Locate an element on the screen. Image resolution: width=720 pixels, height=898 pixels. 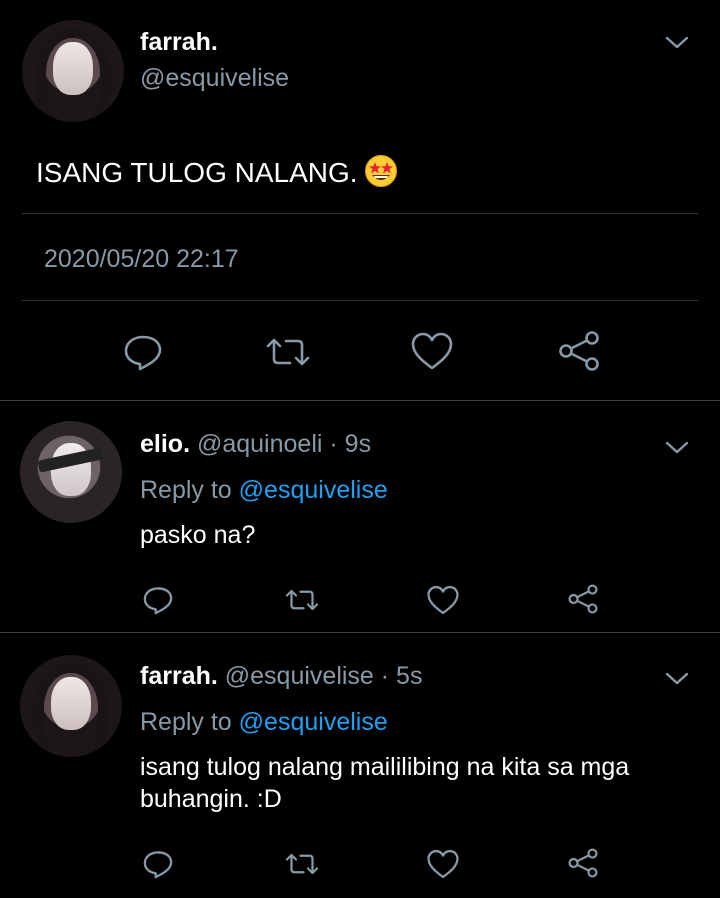
reply-header: elio. @aquinoeli · 9s is located at coordinates (255, 444).